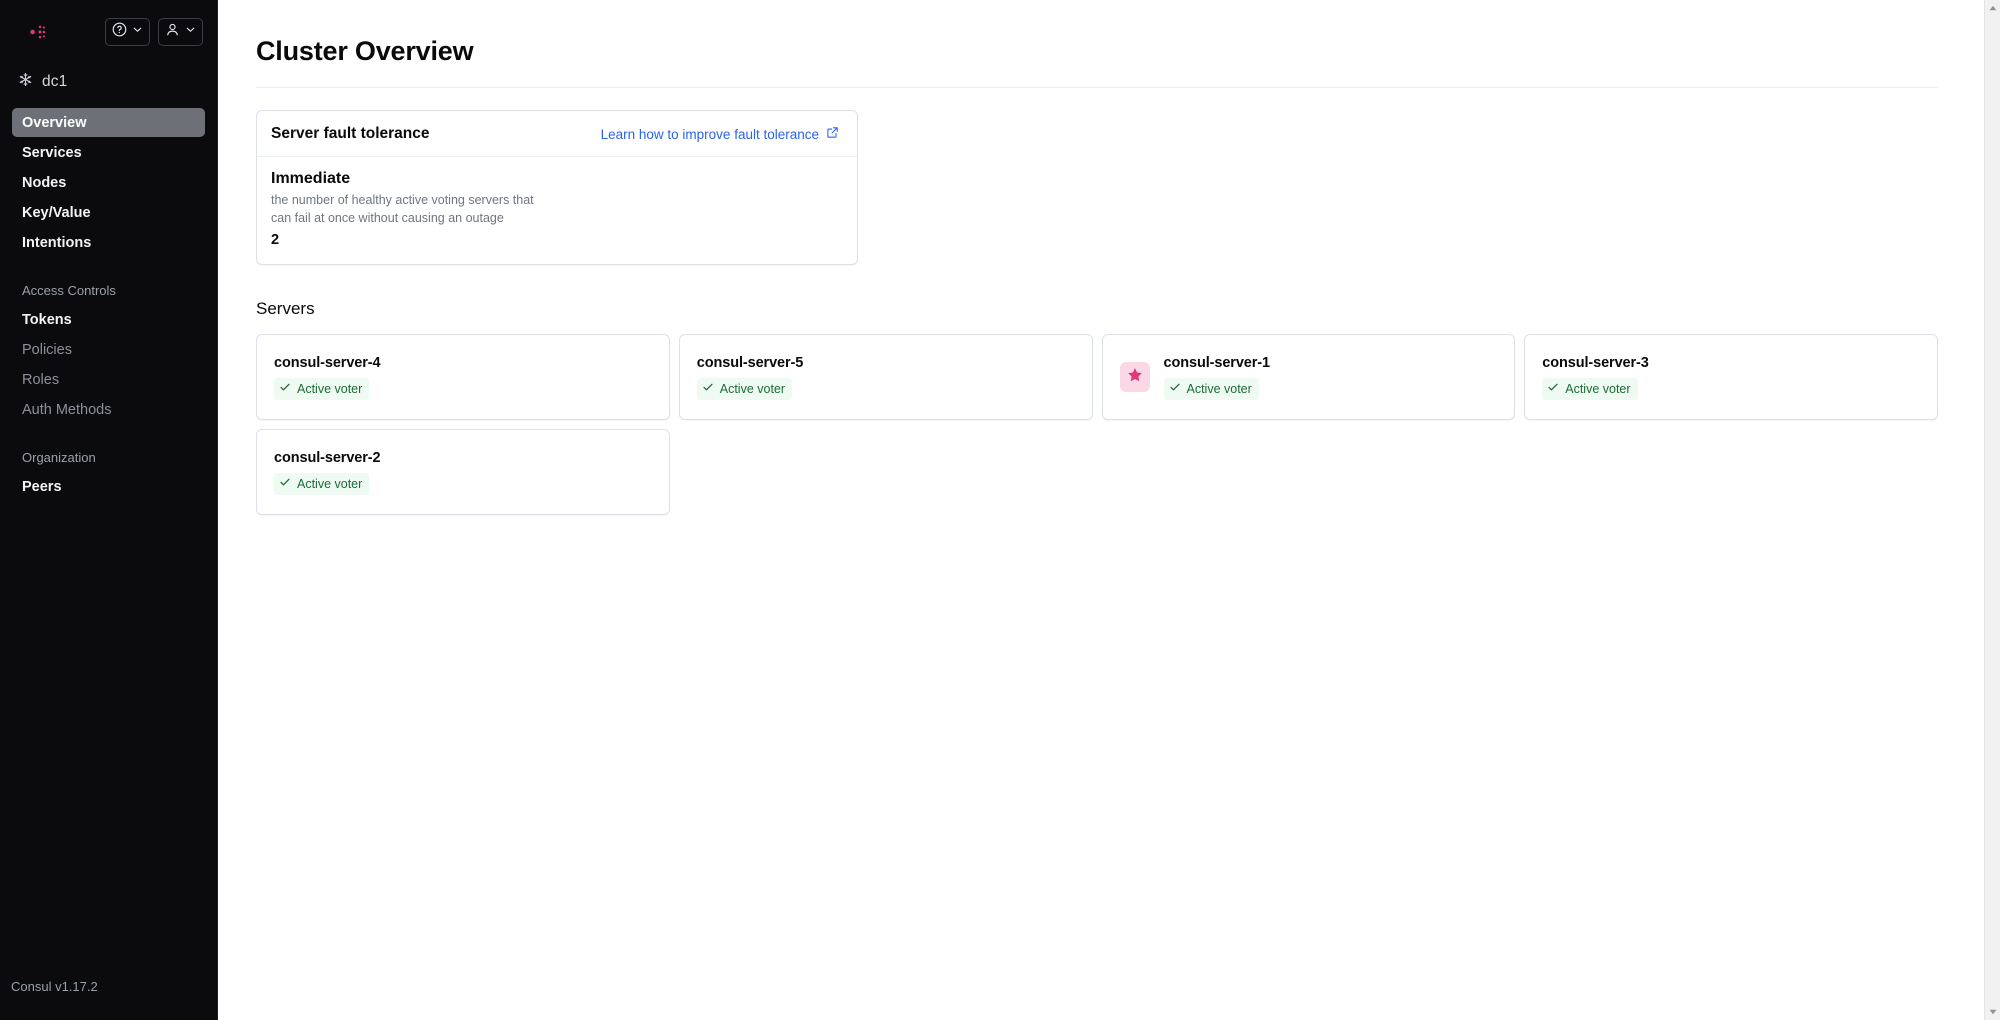  Describe the element at coordinates (1731, 377) in the screenshot. I see `server-card: consul-server-3 Active voter` at that location.